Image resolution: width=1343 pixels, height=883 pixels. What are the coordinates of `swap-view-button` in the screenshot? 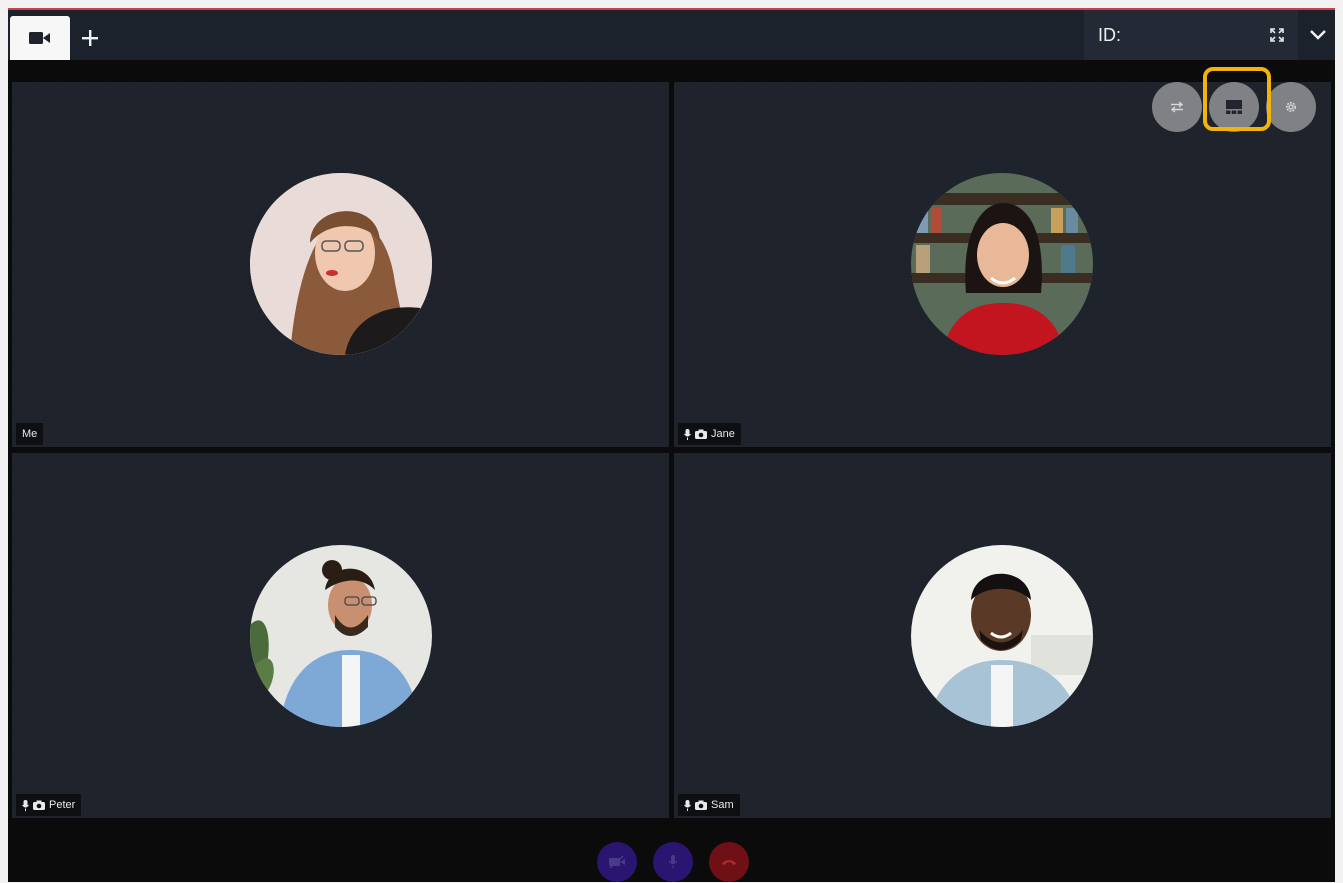 It's located at (1177, 107).